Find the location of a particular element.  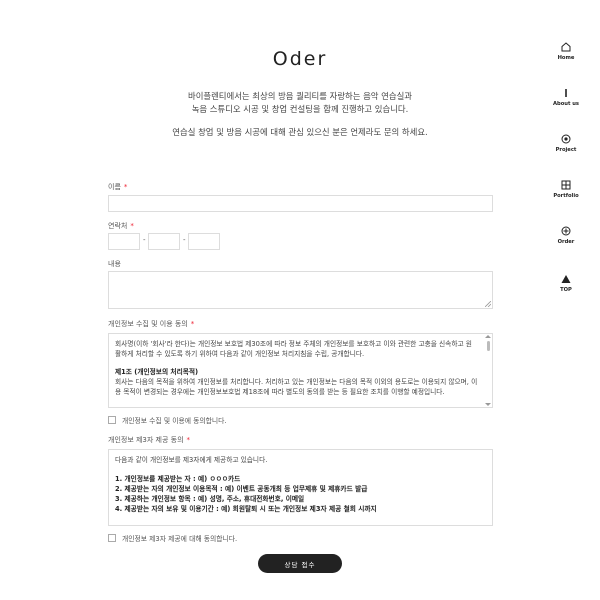

nav-item-project: Project is located at coordinates (566, 143).